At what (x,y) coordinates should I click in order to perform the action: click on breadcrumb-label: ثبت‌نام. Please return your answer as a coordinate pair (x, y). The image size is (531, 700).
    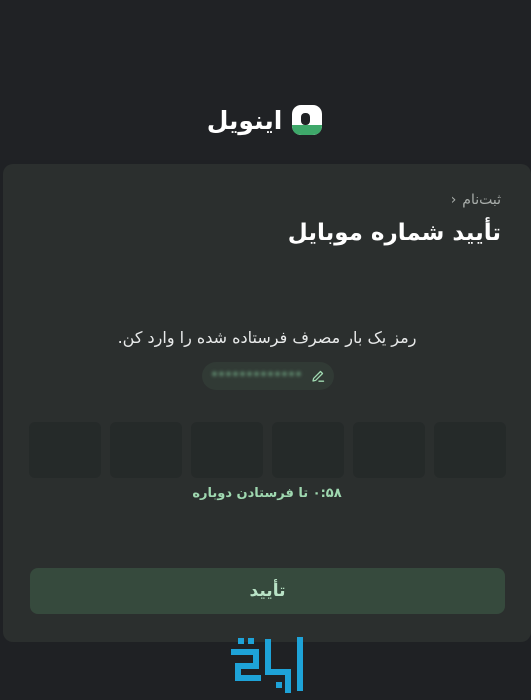
    Looking at the image, I should click on (481, 200).